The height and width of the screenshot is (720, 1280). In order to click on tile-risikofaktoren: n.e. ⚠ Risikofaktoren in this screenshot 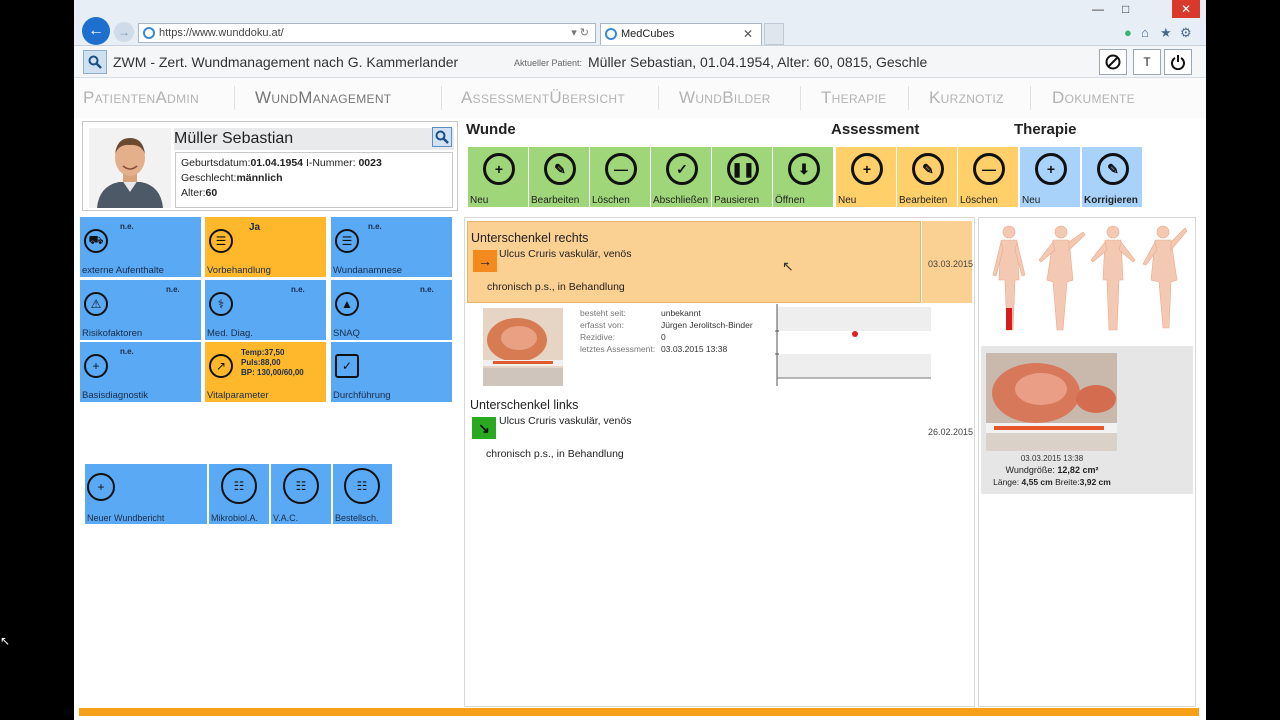, I will do `click(140, 310)`.